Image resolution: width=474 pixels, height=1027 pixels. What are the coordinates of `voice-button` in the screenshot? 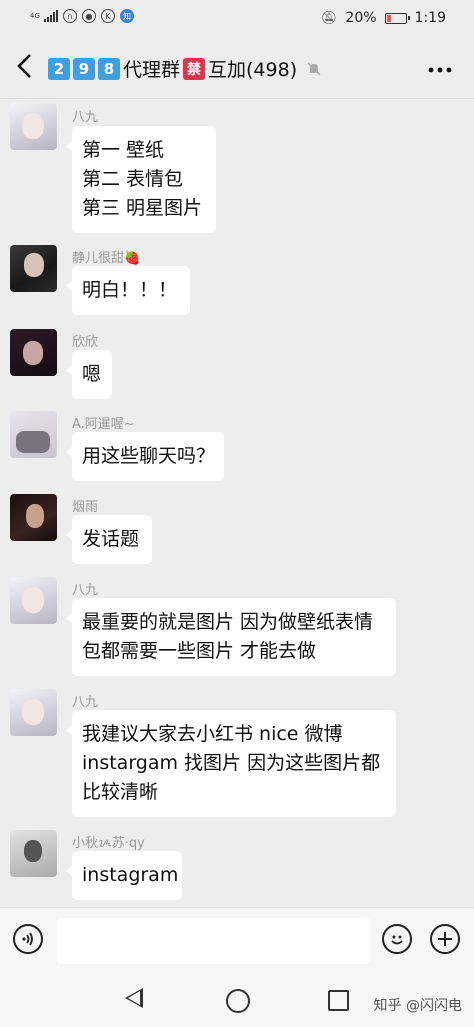 It's located at (28, 939).